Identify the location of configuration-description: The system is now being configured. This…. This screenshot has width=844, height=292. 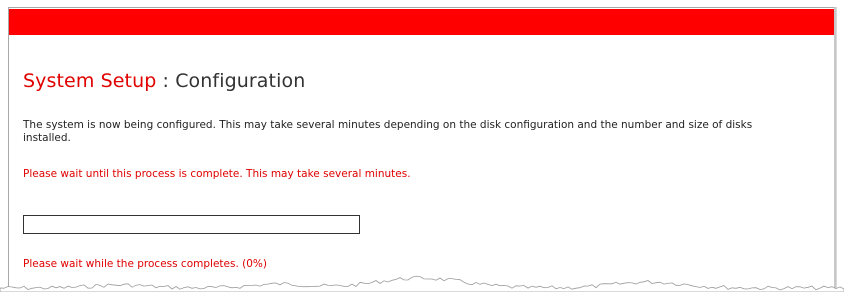
(388, 131).